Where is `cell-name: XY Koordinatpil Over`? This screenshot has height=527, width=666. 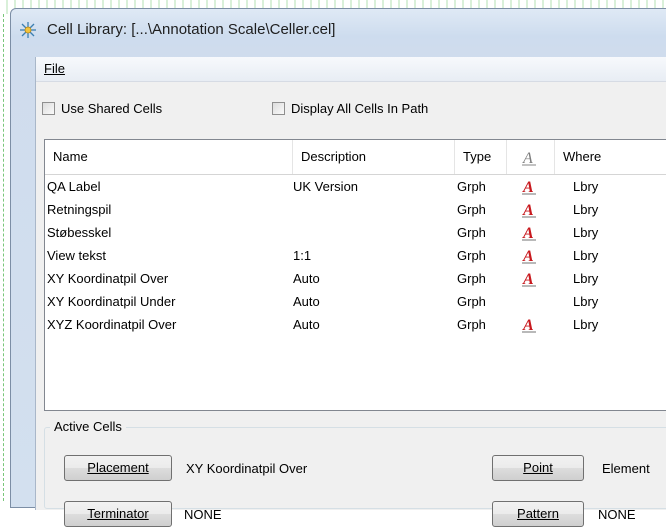
cell-name: XY Koordinatpil Over is located at coordinates (108, 278).